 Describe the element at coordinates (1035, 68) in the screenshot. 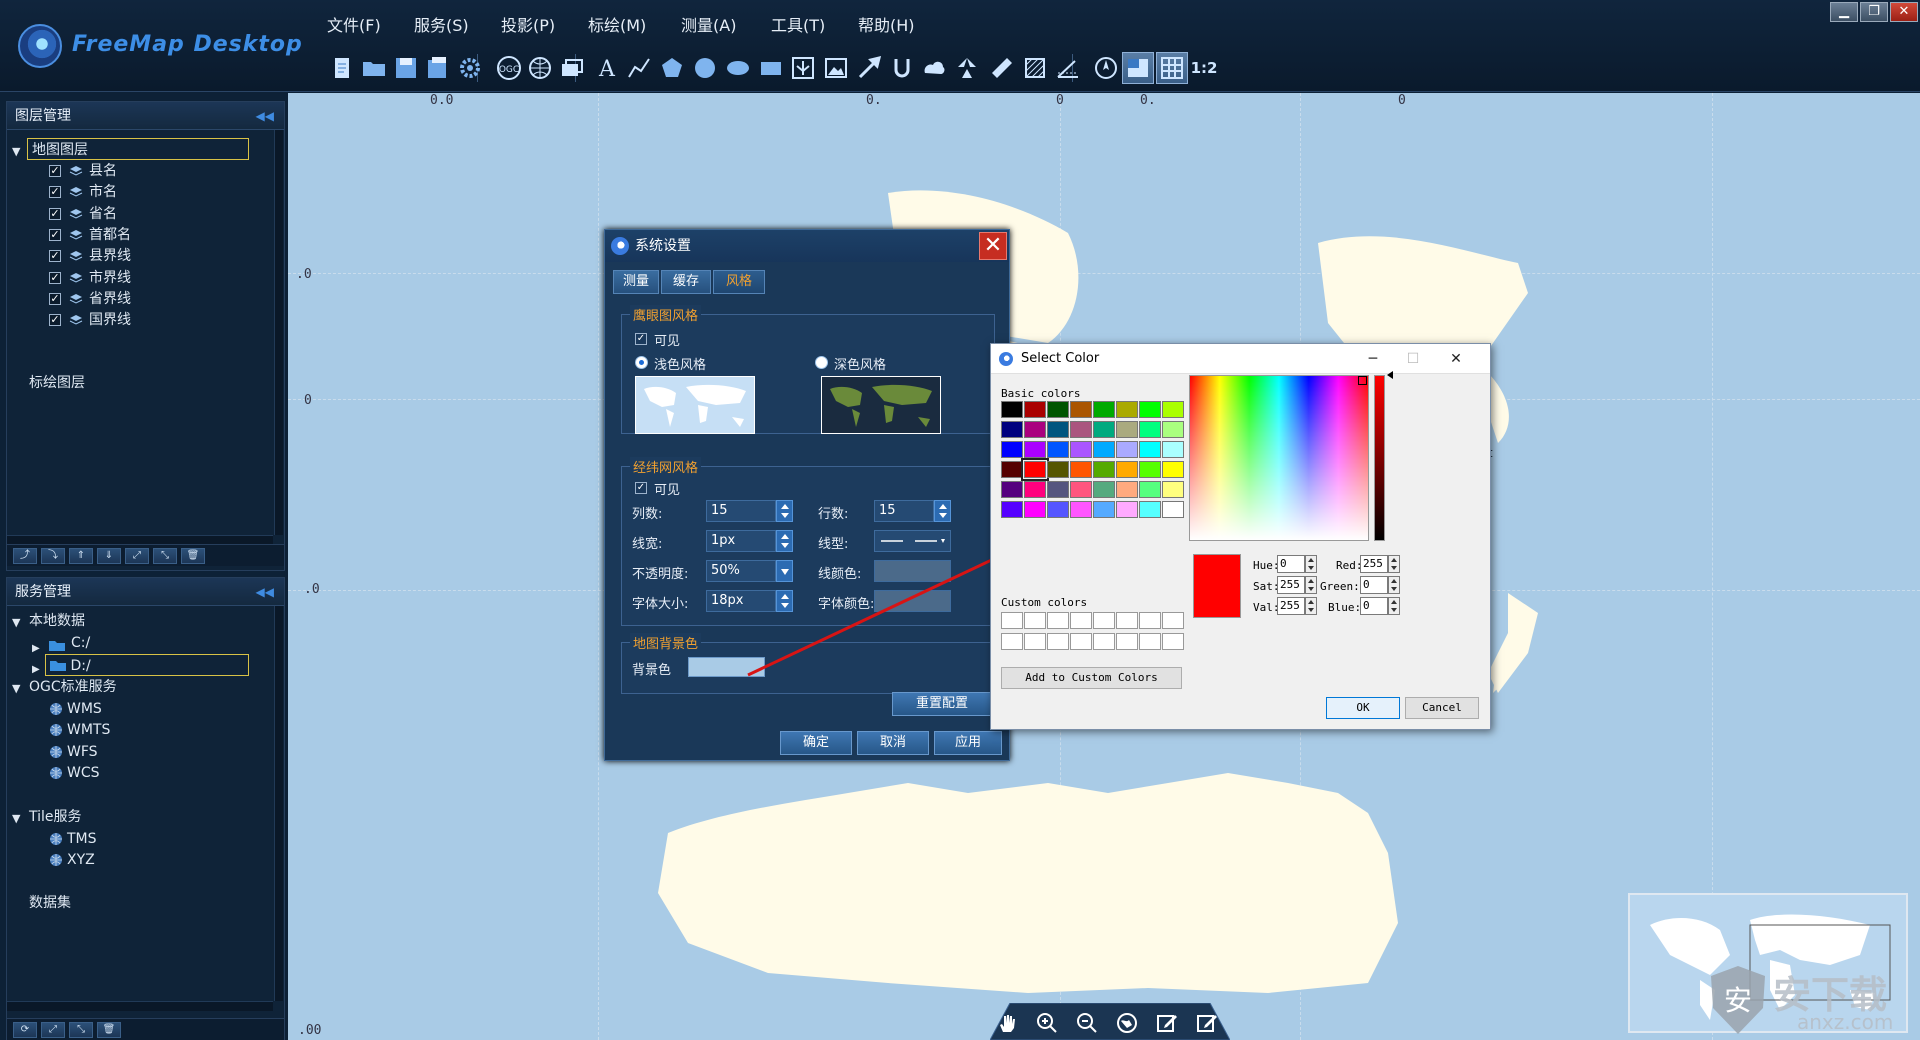

I see `area-button` at that location.